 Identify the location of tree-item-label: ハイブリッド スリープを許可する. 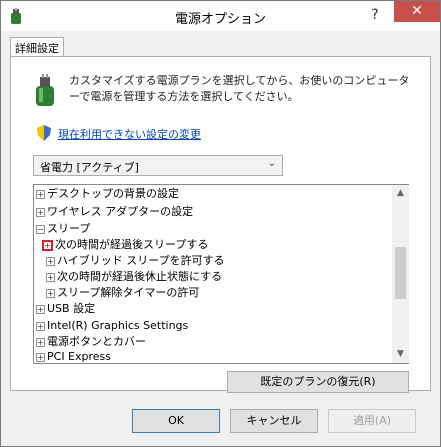
(141, 260).